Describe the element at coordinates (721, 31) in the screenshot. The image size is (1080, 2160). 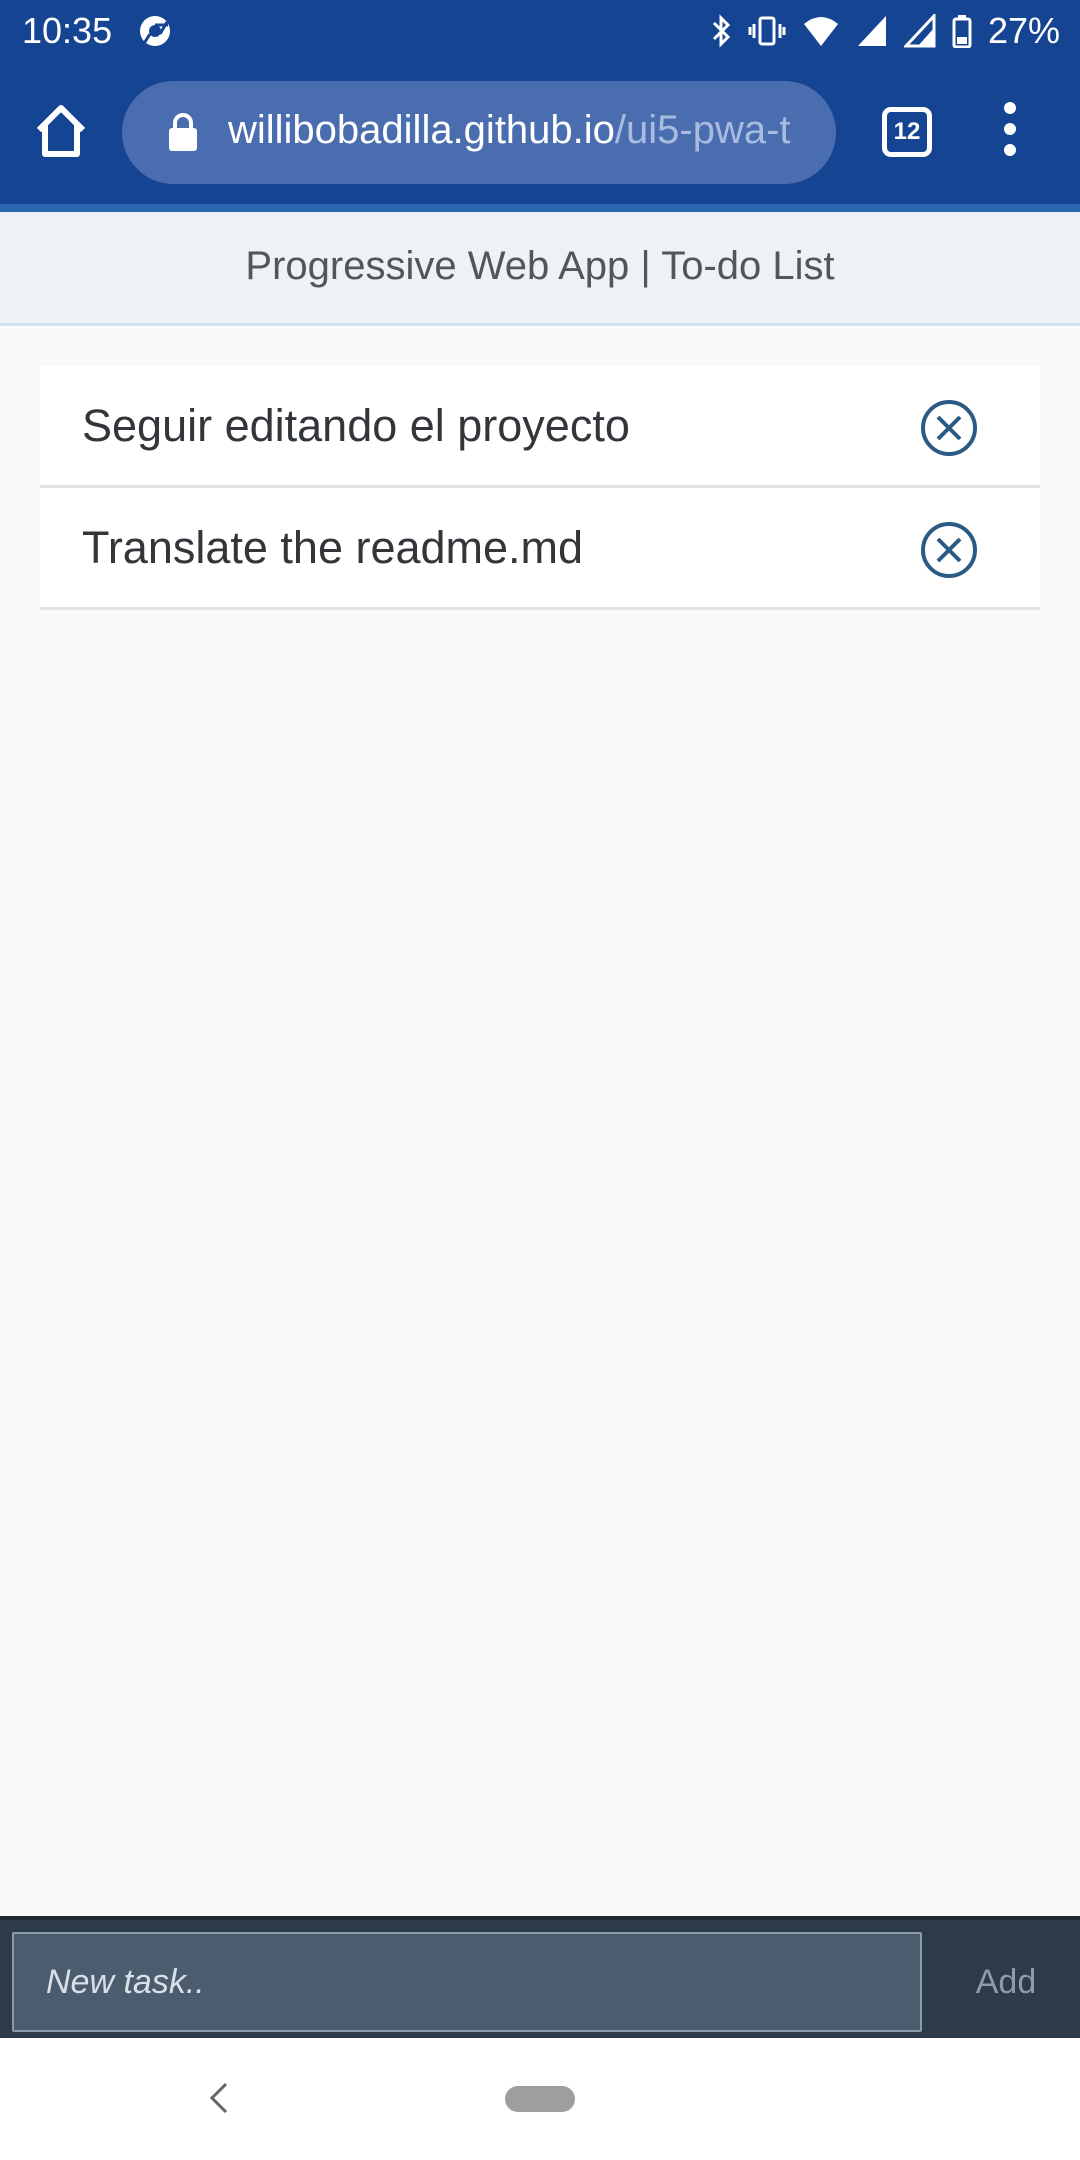
I see `bluetooth-icon` at that location.